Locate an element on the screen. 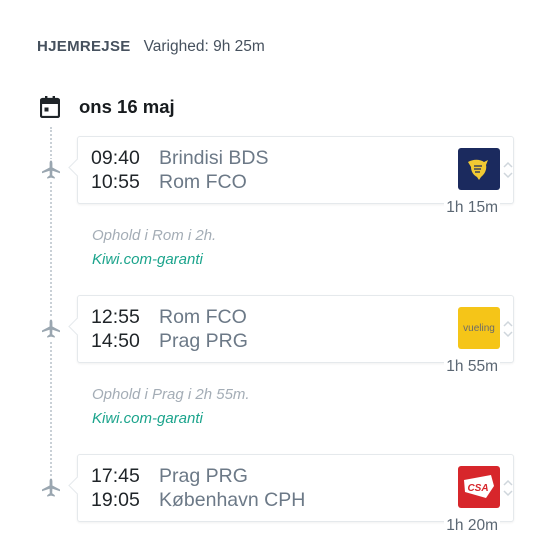 The height and width of the screenshot is (556, 546). departure-airport: Prag PRG is located at coordinates (203, 476).